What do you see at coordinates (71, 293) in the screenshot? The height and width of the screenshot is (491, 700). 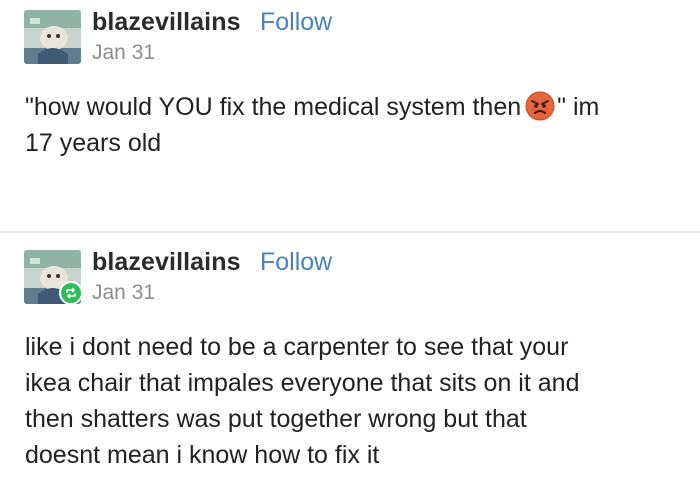 I see `reblog-icon` at bounding box center [71, 293].